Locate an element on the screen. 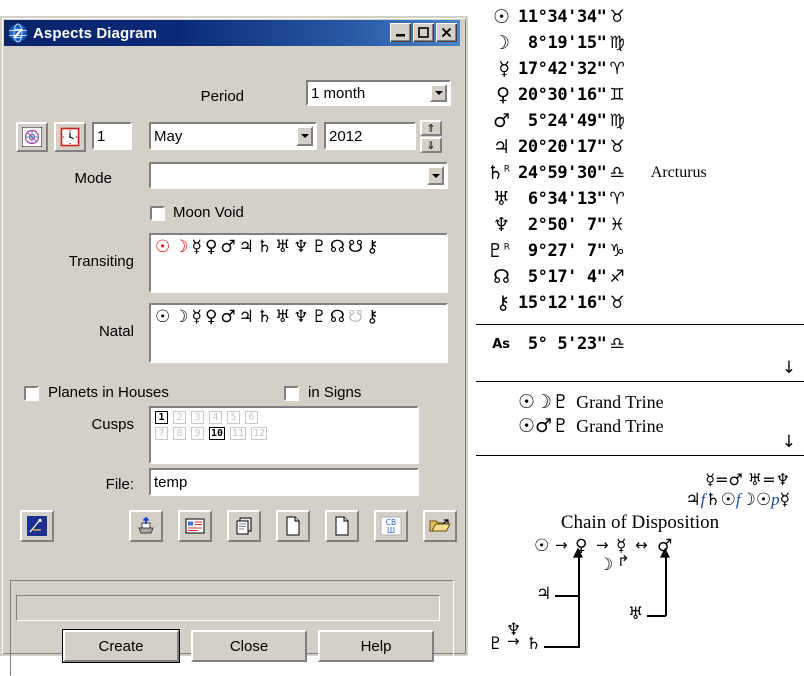 This screenshot has height=676, width=804. cusp-12: 12 is located at coordinates (259, 433).